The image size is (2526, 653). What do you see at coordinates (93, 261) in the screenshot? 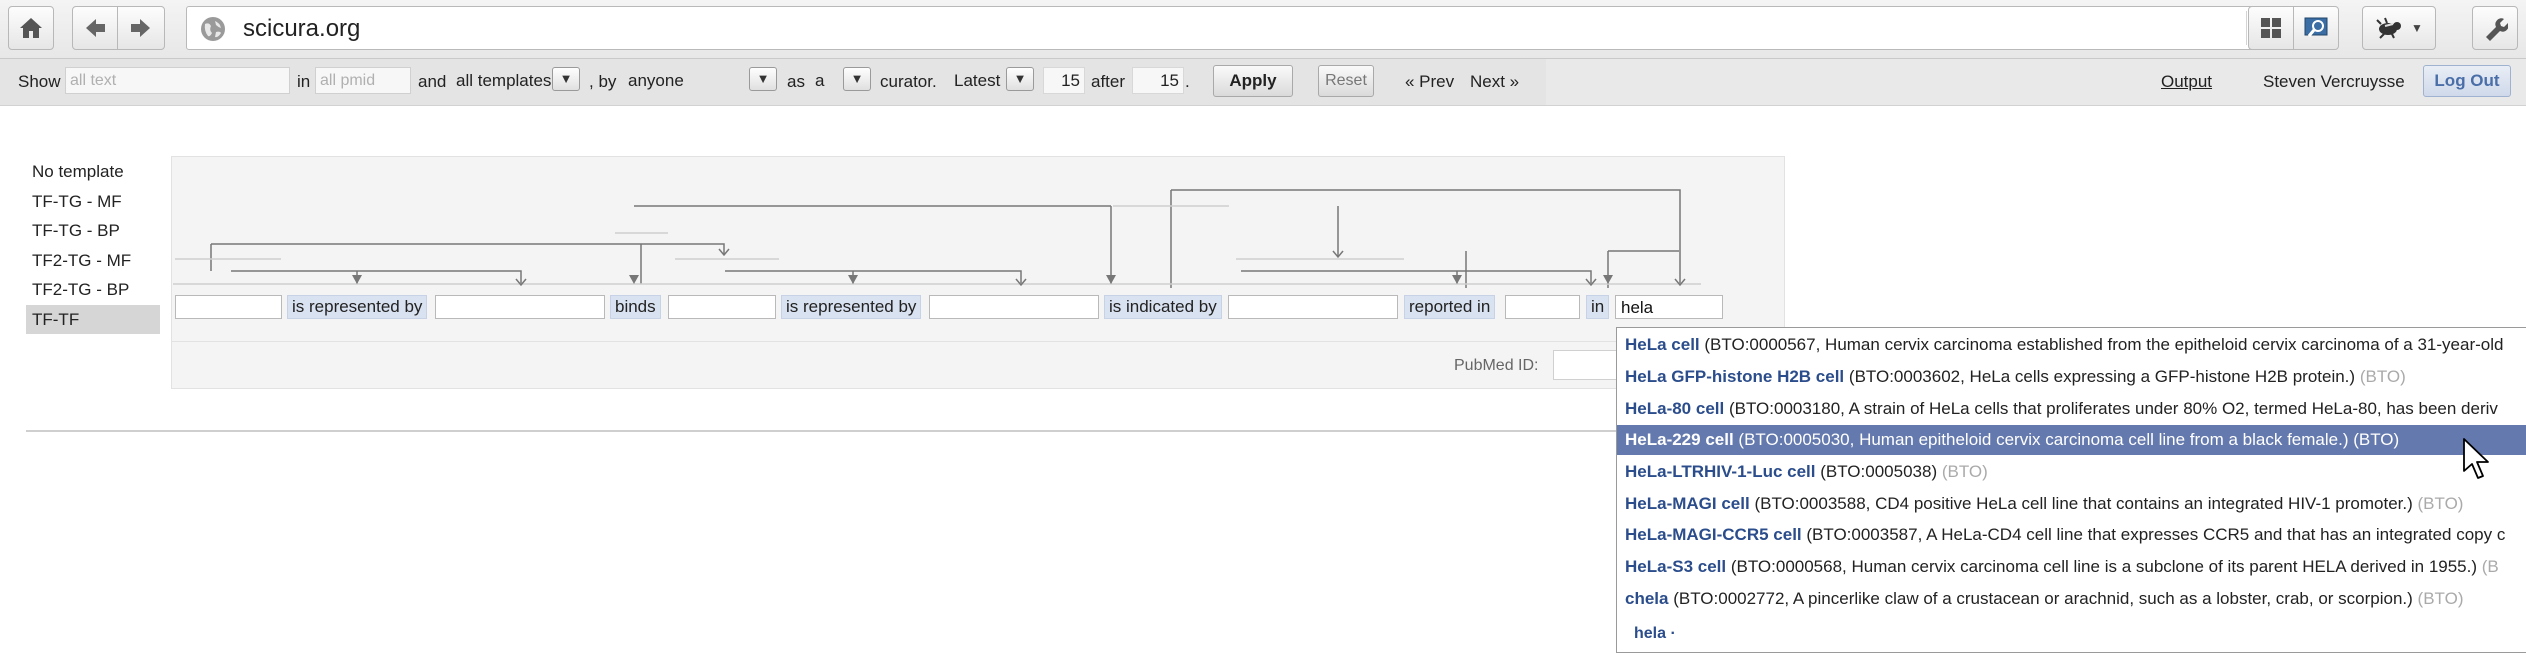
I see `template-item: TF2-TG - MF` at bounding box center [93, 261].